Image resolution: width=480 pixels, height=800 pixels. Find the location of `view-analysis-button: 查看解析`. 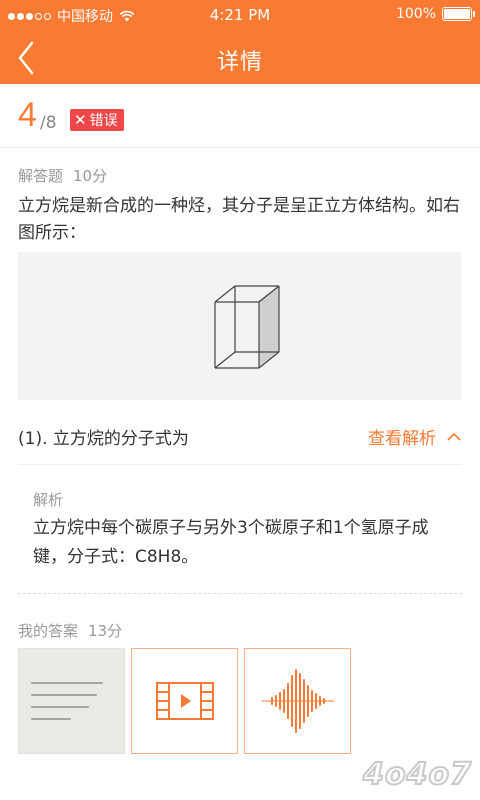

view-analysis-button: 查看解析 is located at coordinates (415, 436).